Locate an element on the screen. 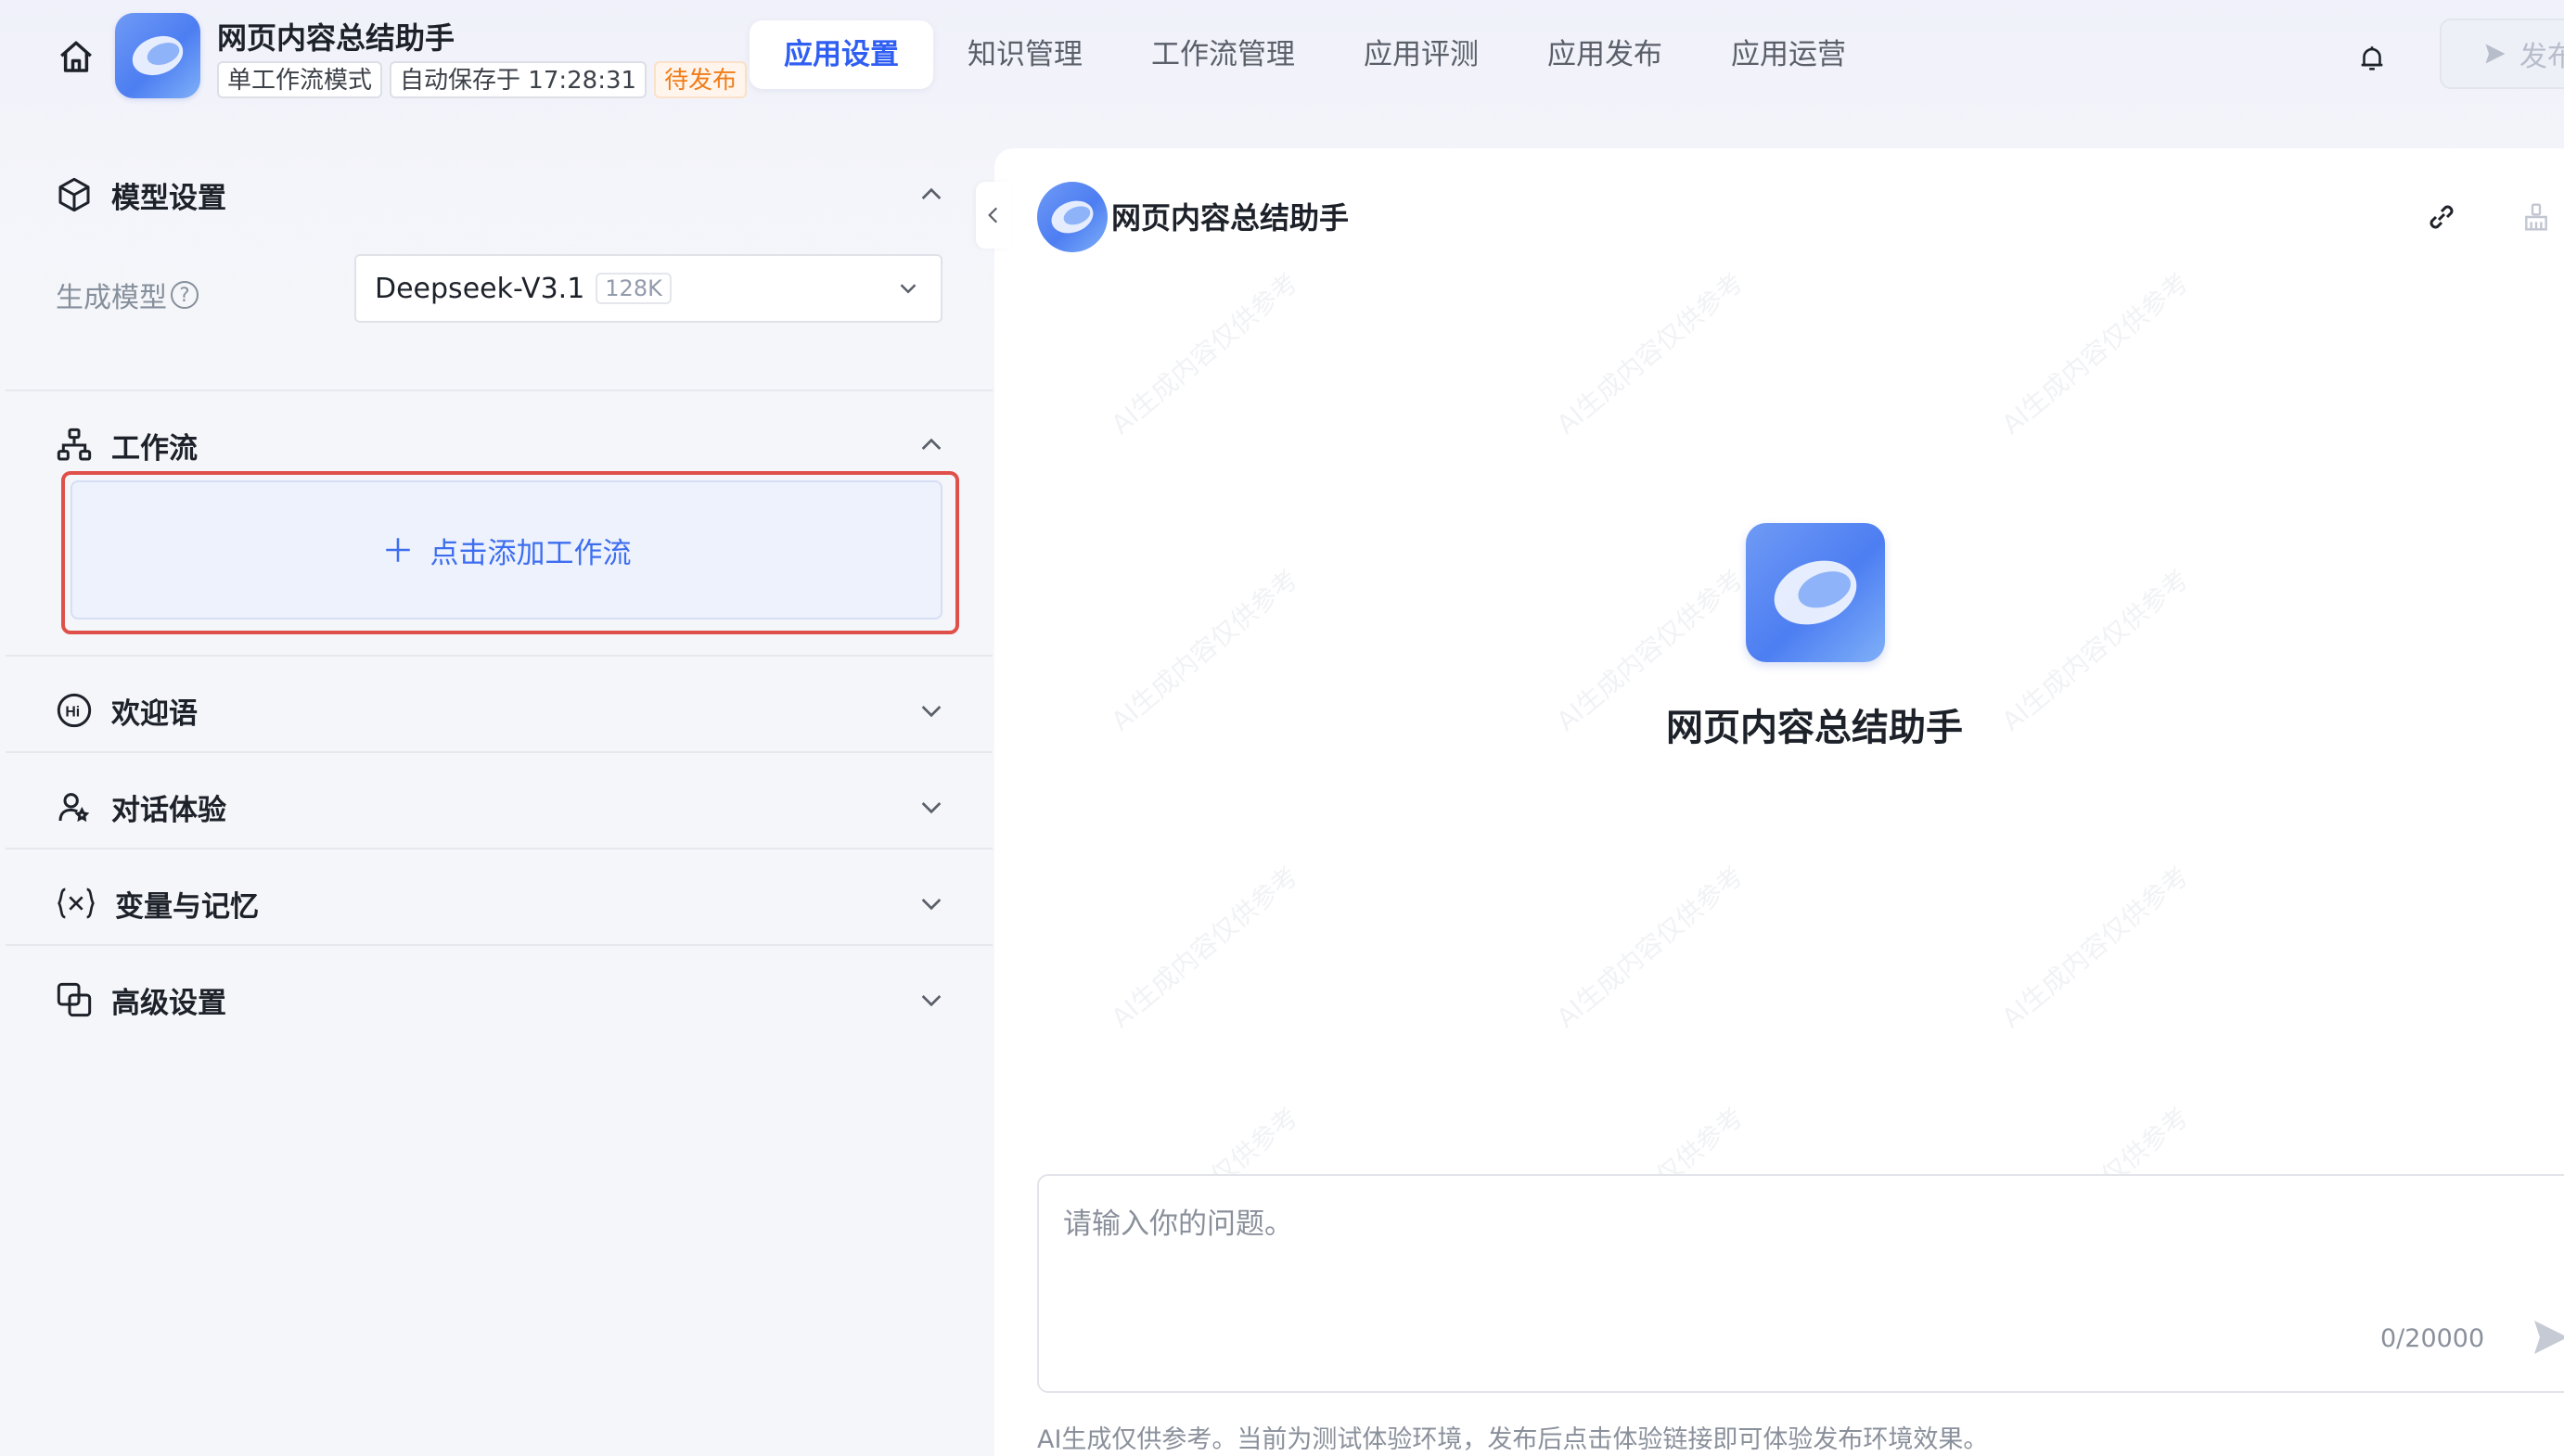 This screenshot has height=1456, width=2564. app-logo is located at coordinates (158, 55).